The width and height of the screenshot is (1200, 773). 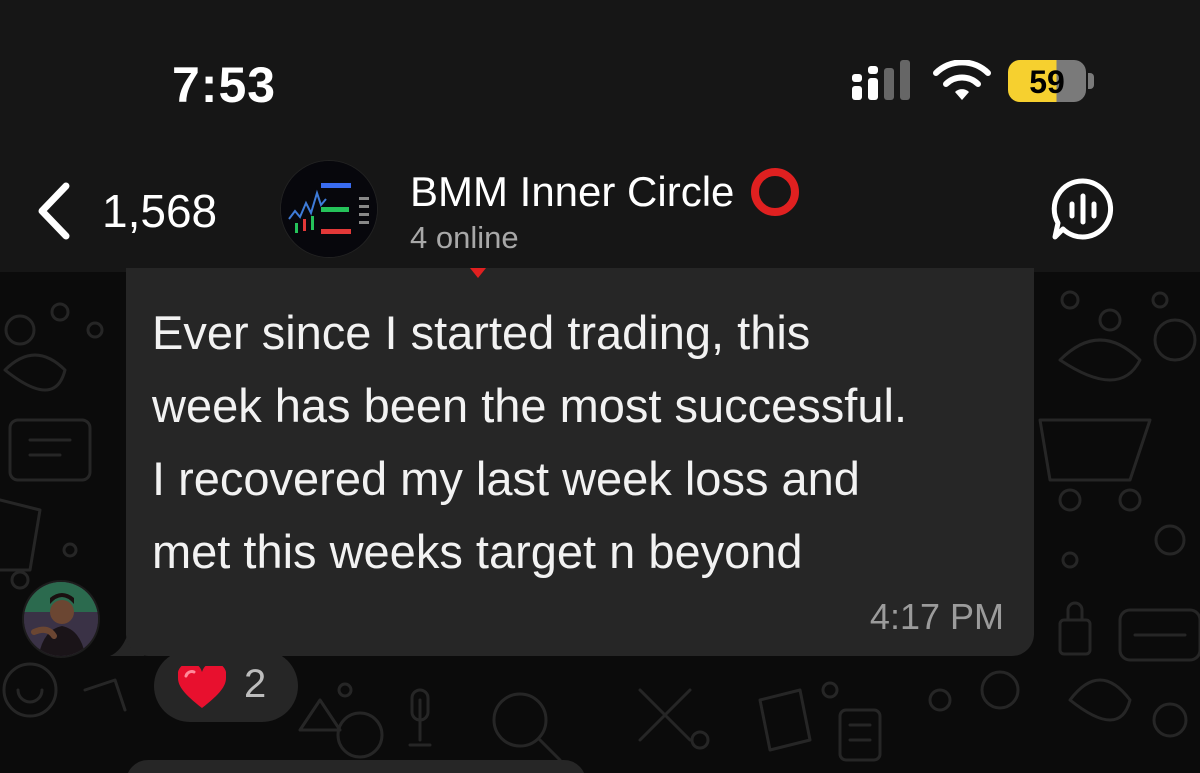 I want to click on reply-marker-icon, so click(x=478, y=273).